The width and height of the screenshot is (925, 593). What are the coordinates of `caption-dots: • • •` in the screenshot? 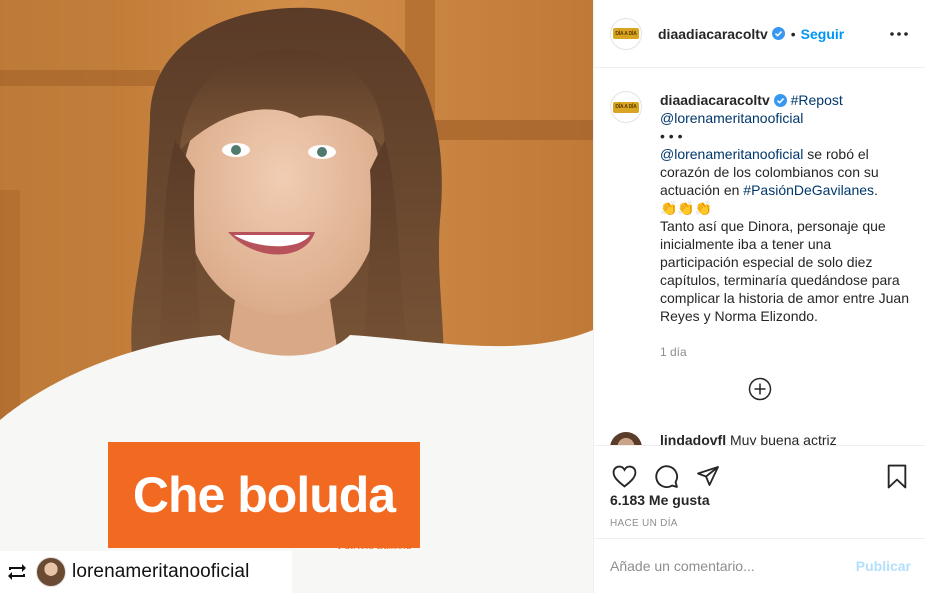 It's located at (671, 136).